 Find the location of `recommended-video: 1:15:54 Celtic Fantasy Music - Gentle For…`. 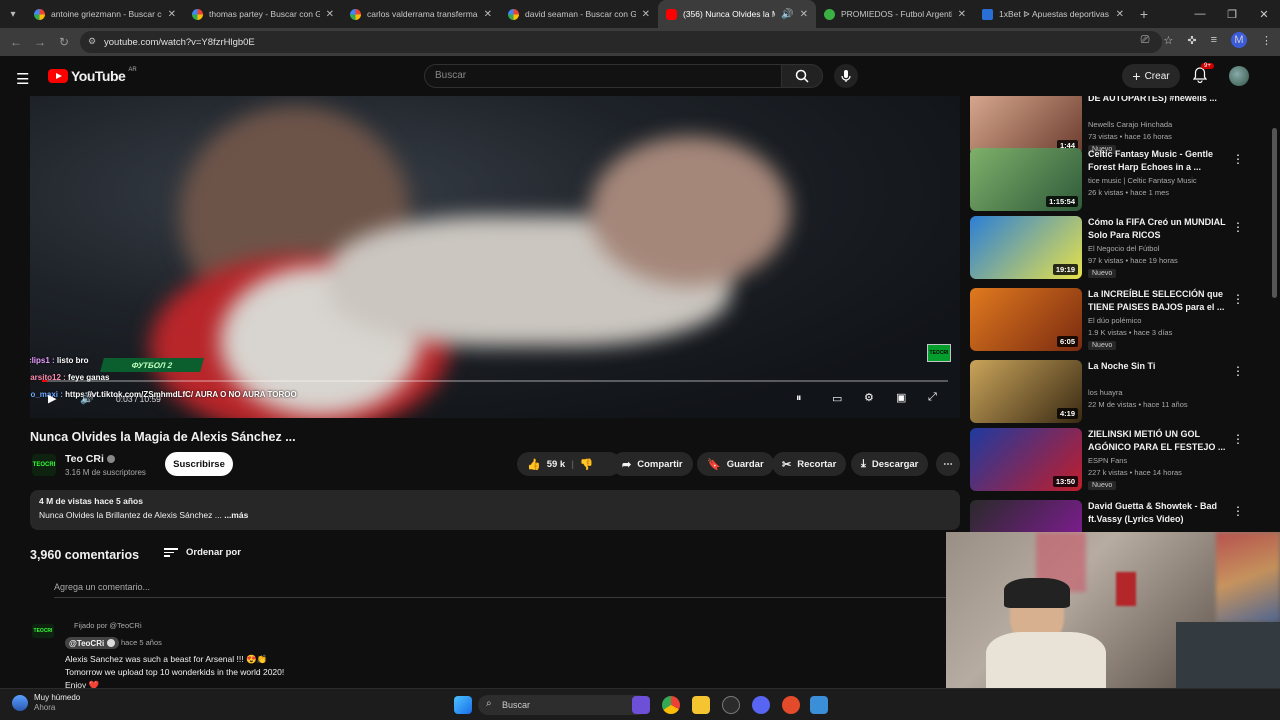

recommended-video: 1:15:54 Celtic Fantasy Music - Gentle For… is located at coordinates (1120, 180).